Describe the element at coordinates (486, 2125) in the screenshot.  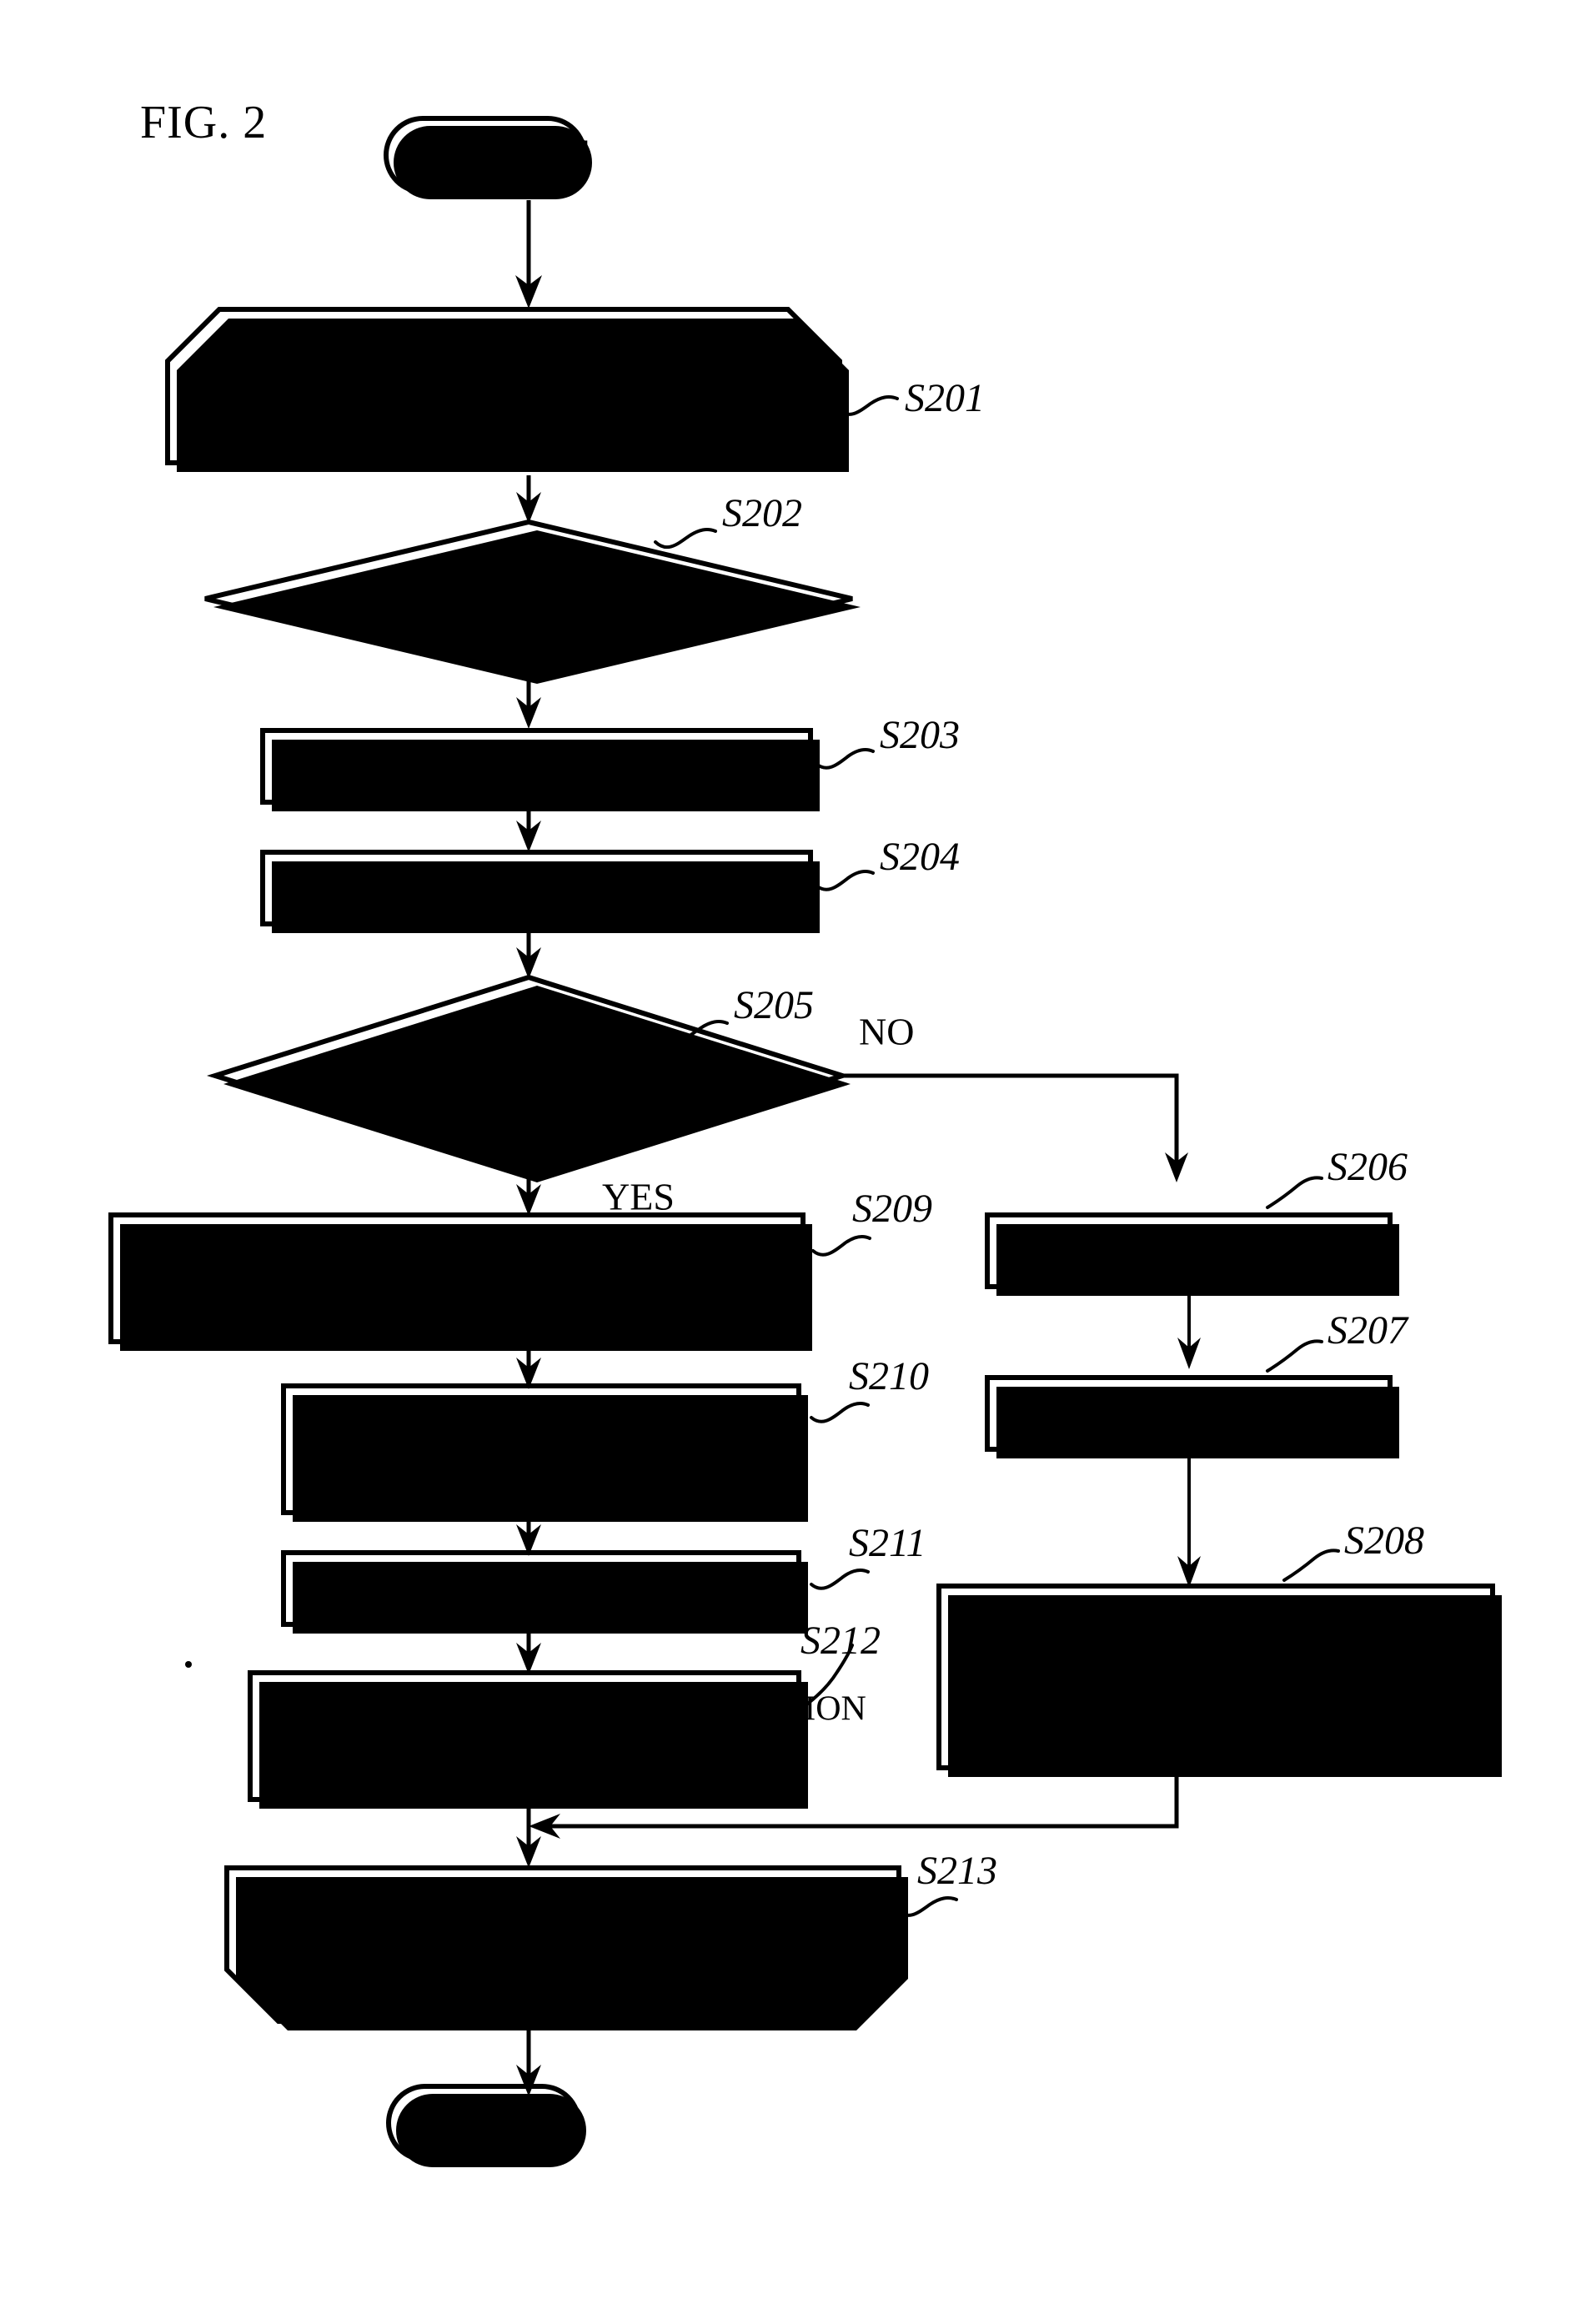
I see `node-end: END` at that location.